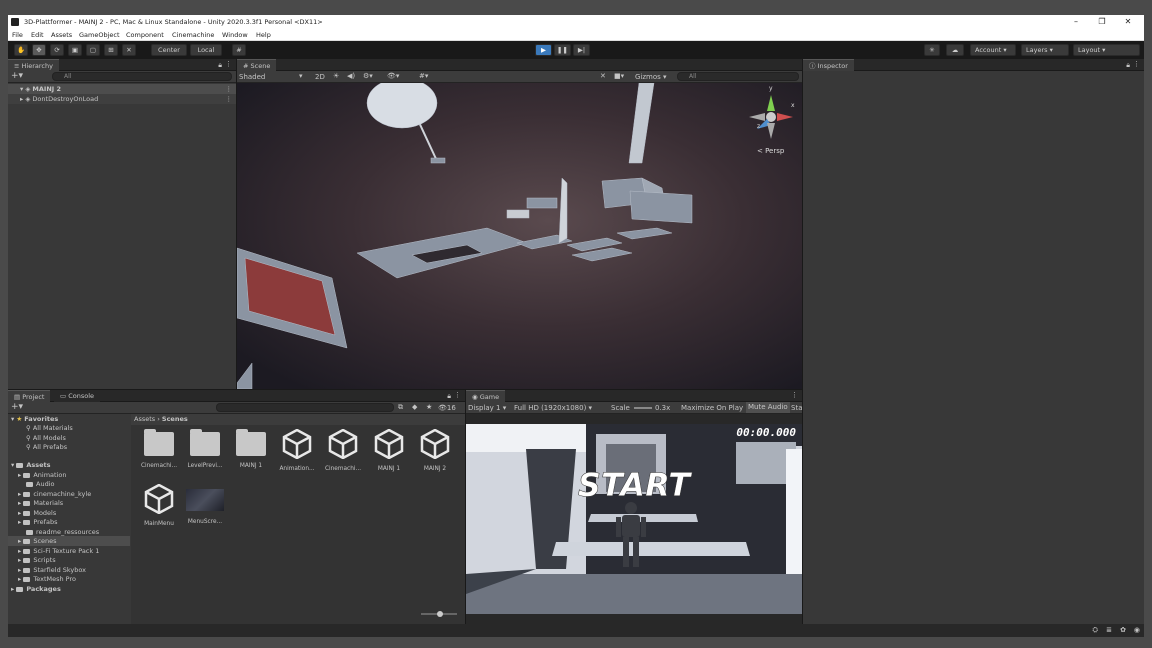 This screenshot has width=1152, height=648. Describe the element at coordinates (69, 541) in the screenshot. I see `folder-item-selected: ▸ Scenes` at that location.